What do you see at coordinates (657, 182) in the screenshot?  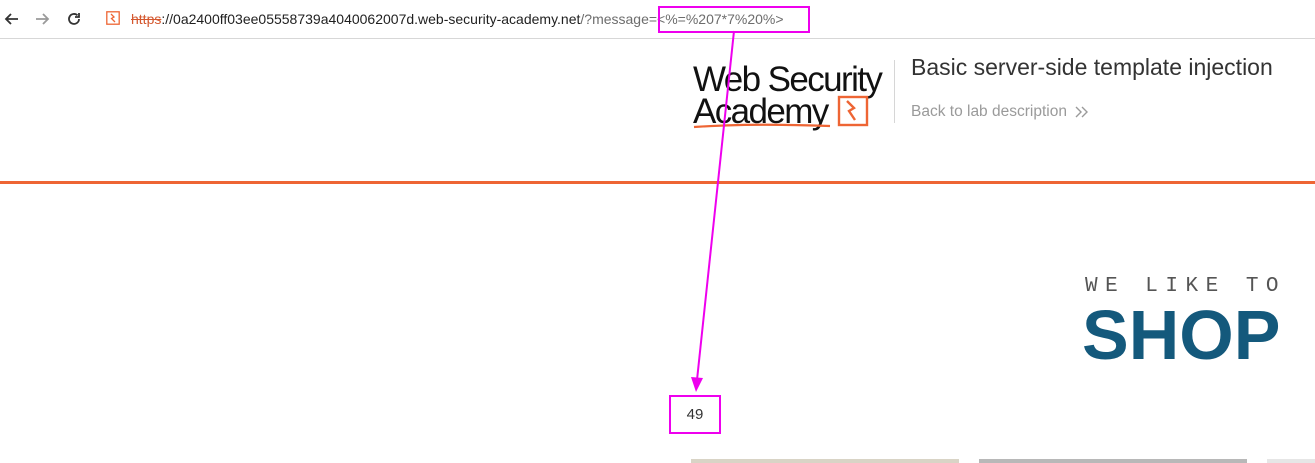 I see `header-rule` at bounding box center [657, 182].